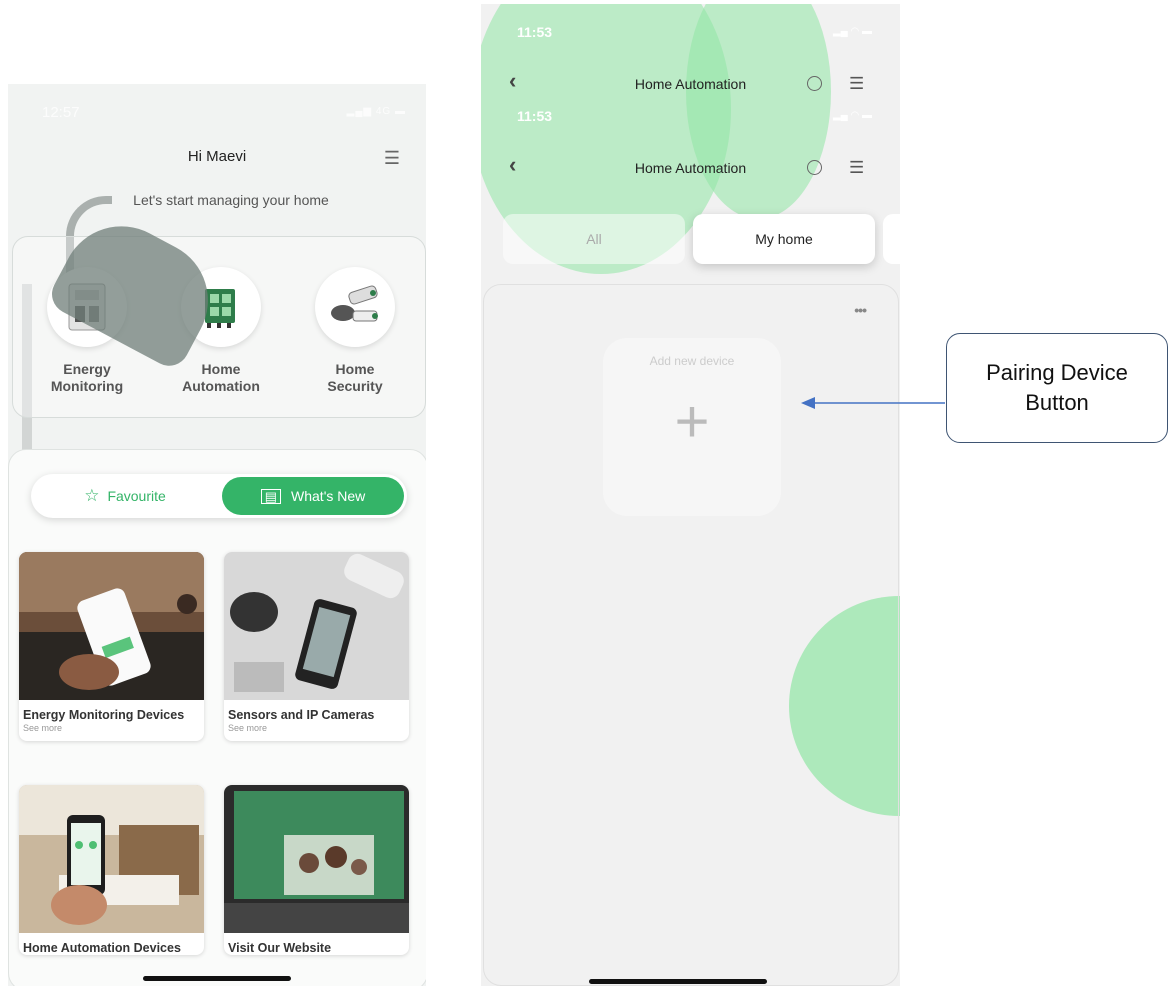 Image resolution: width=1170 pixels, height=986 pixels. Describe the element at coordinates (873, 403) in the screenshot. I see `callout-arrow` at that location.